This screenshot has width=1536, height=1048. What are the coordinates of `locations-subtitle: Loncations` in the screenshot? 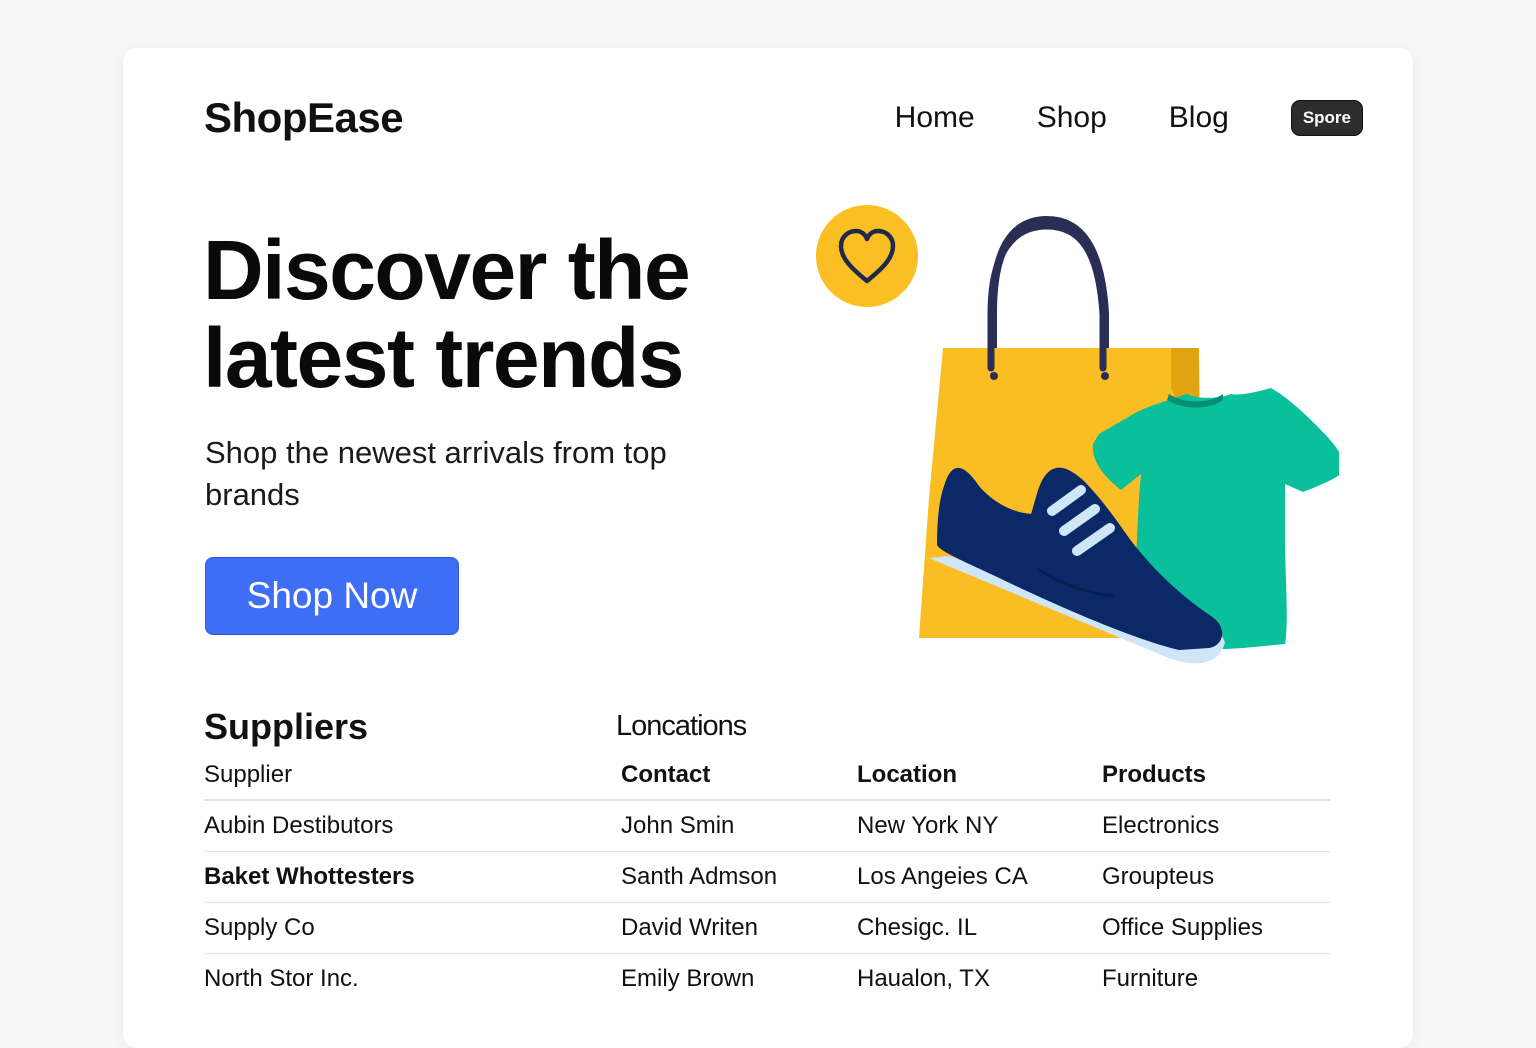 It's located at (681, 726).